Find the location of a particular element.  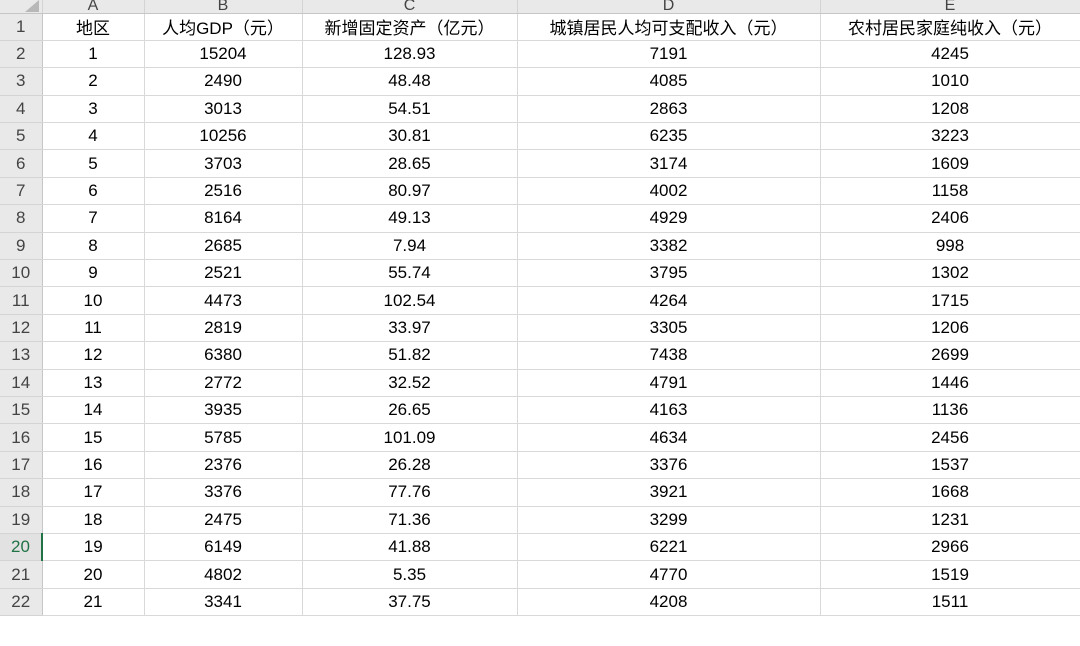

row-number: 18 is located at coordinates (21, 492).